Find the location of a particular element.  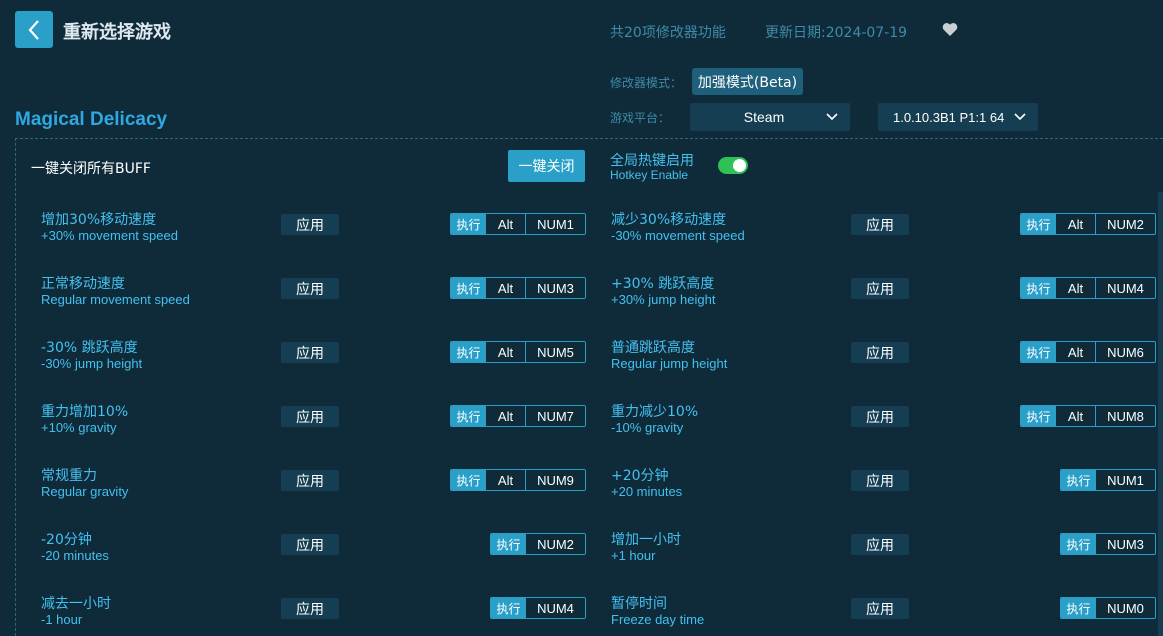

hotkey-group: 执行 NUM3 is located at coordinates (1108, 544).